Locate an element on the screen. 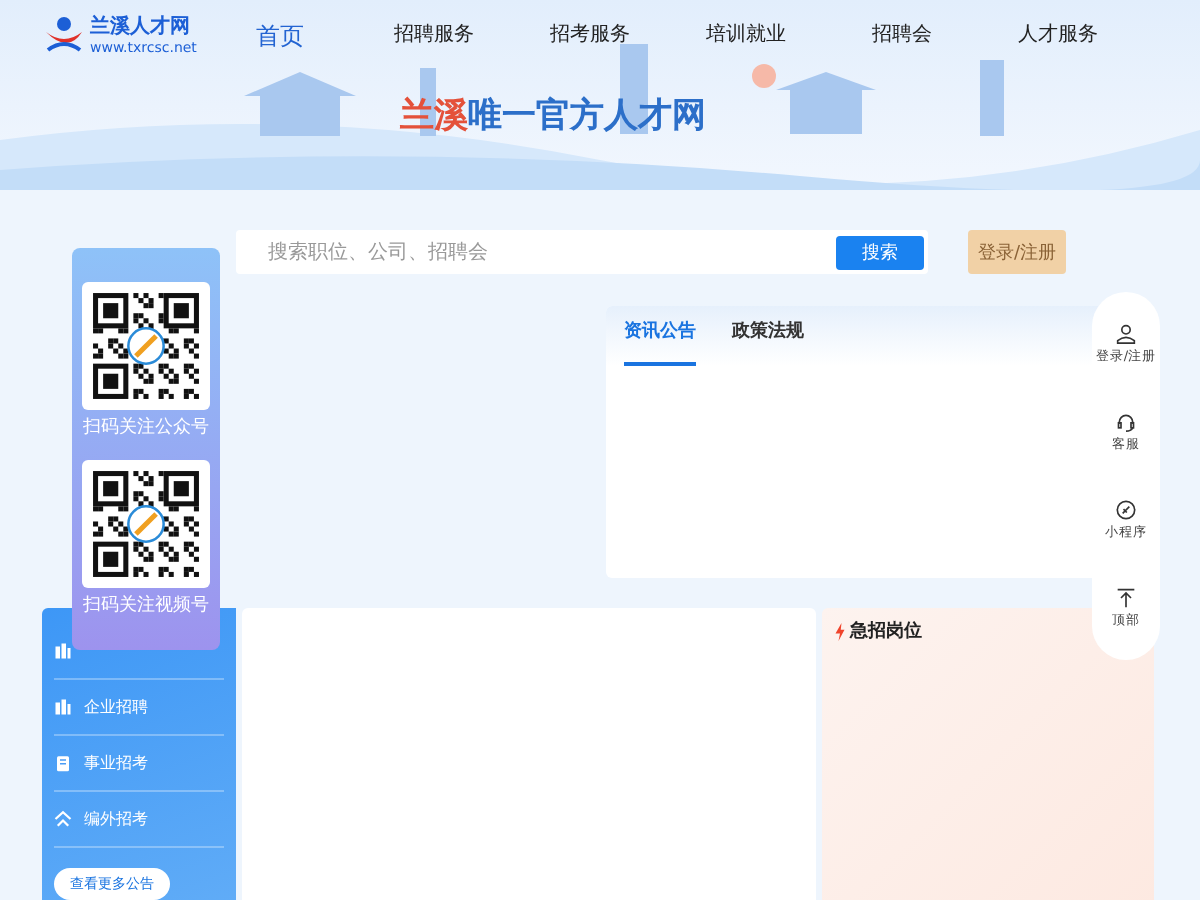  clipboard-icon is located at coordinates (63, 763).